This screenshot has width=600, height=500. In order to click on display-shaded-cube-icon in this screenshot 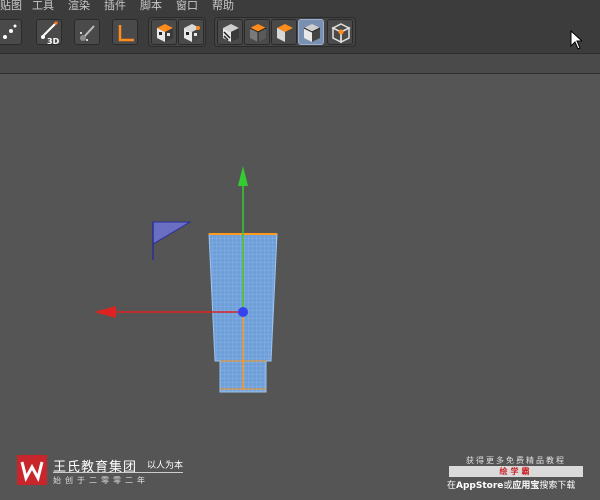, I will do `click(258, 33)`.